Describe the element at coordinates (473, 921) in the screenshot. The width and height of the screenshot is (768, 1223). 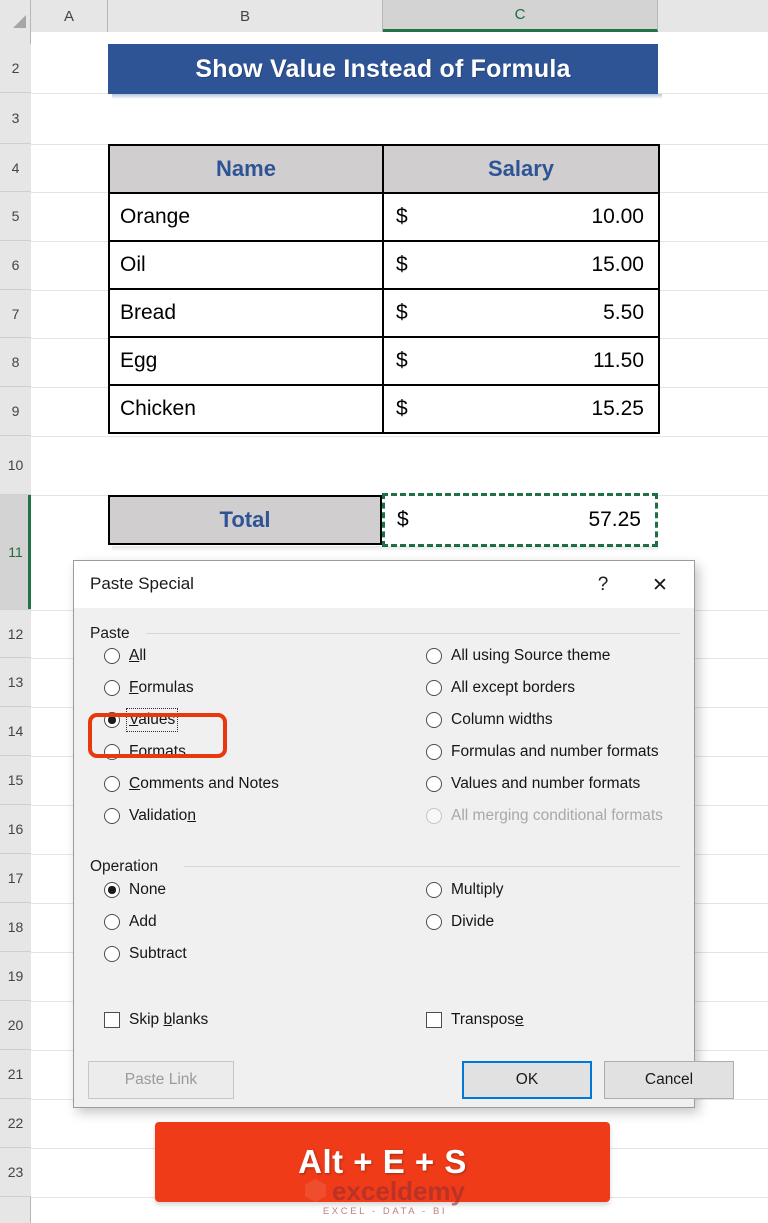
I see `operation-option-label: Divide` at that location.